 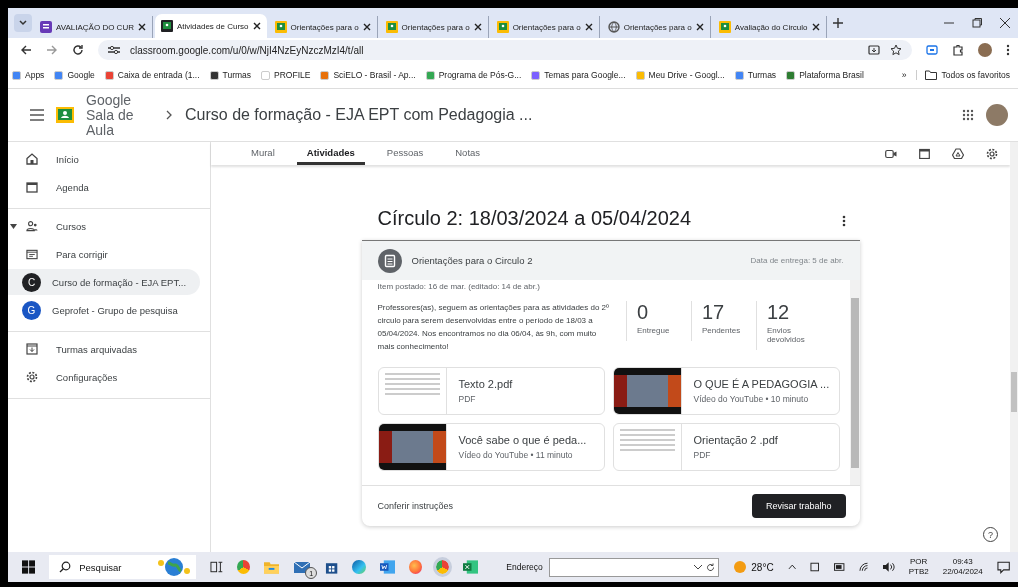 What do you see at coordinates (286, 75) in the screenshot?
I see `bookmark-link: PROFILE` at bounding box center [286, 75].